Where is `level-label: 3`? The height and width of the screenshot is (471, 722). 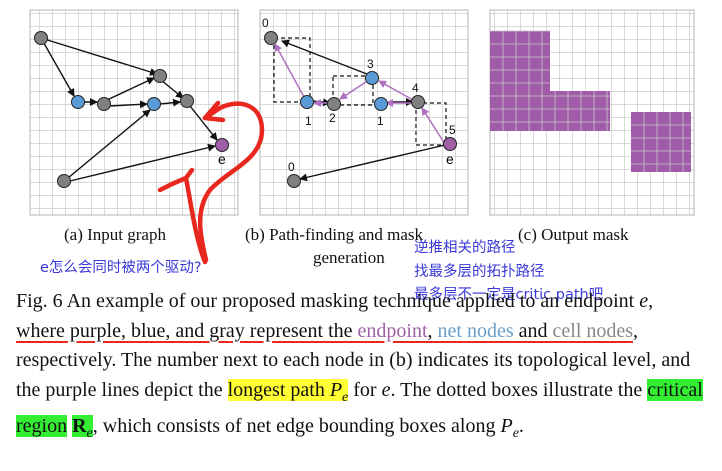 level-label: 3 is located at coordinates (370, 64).